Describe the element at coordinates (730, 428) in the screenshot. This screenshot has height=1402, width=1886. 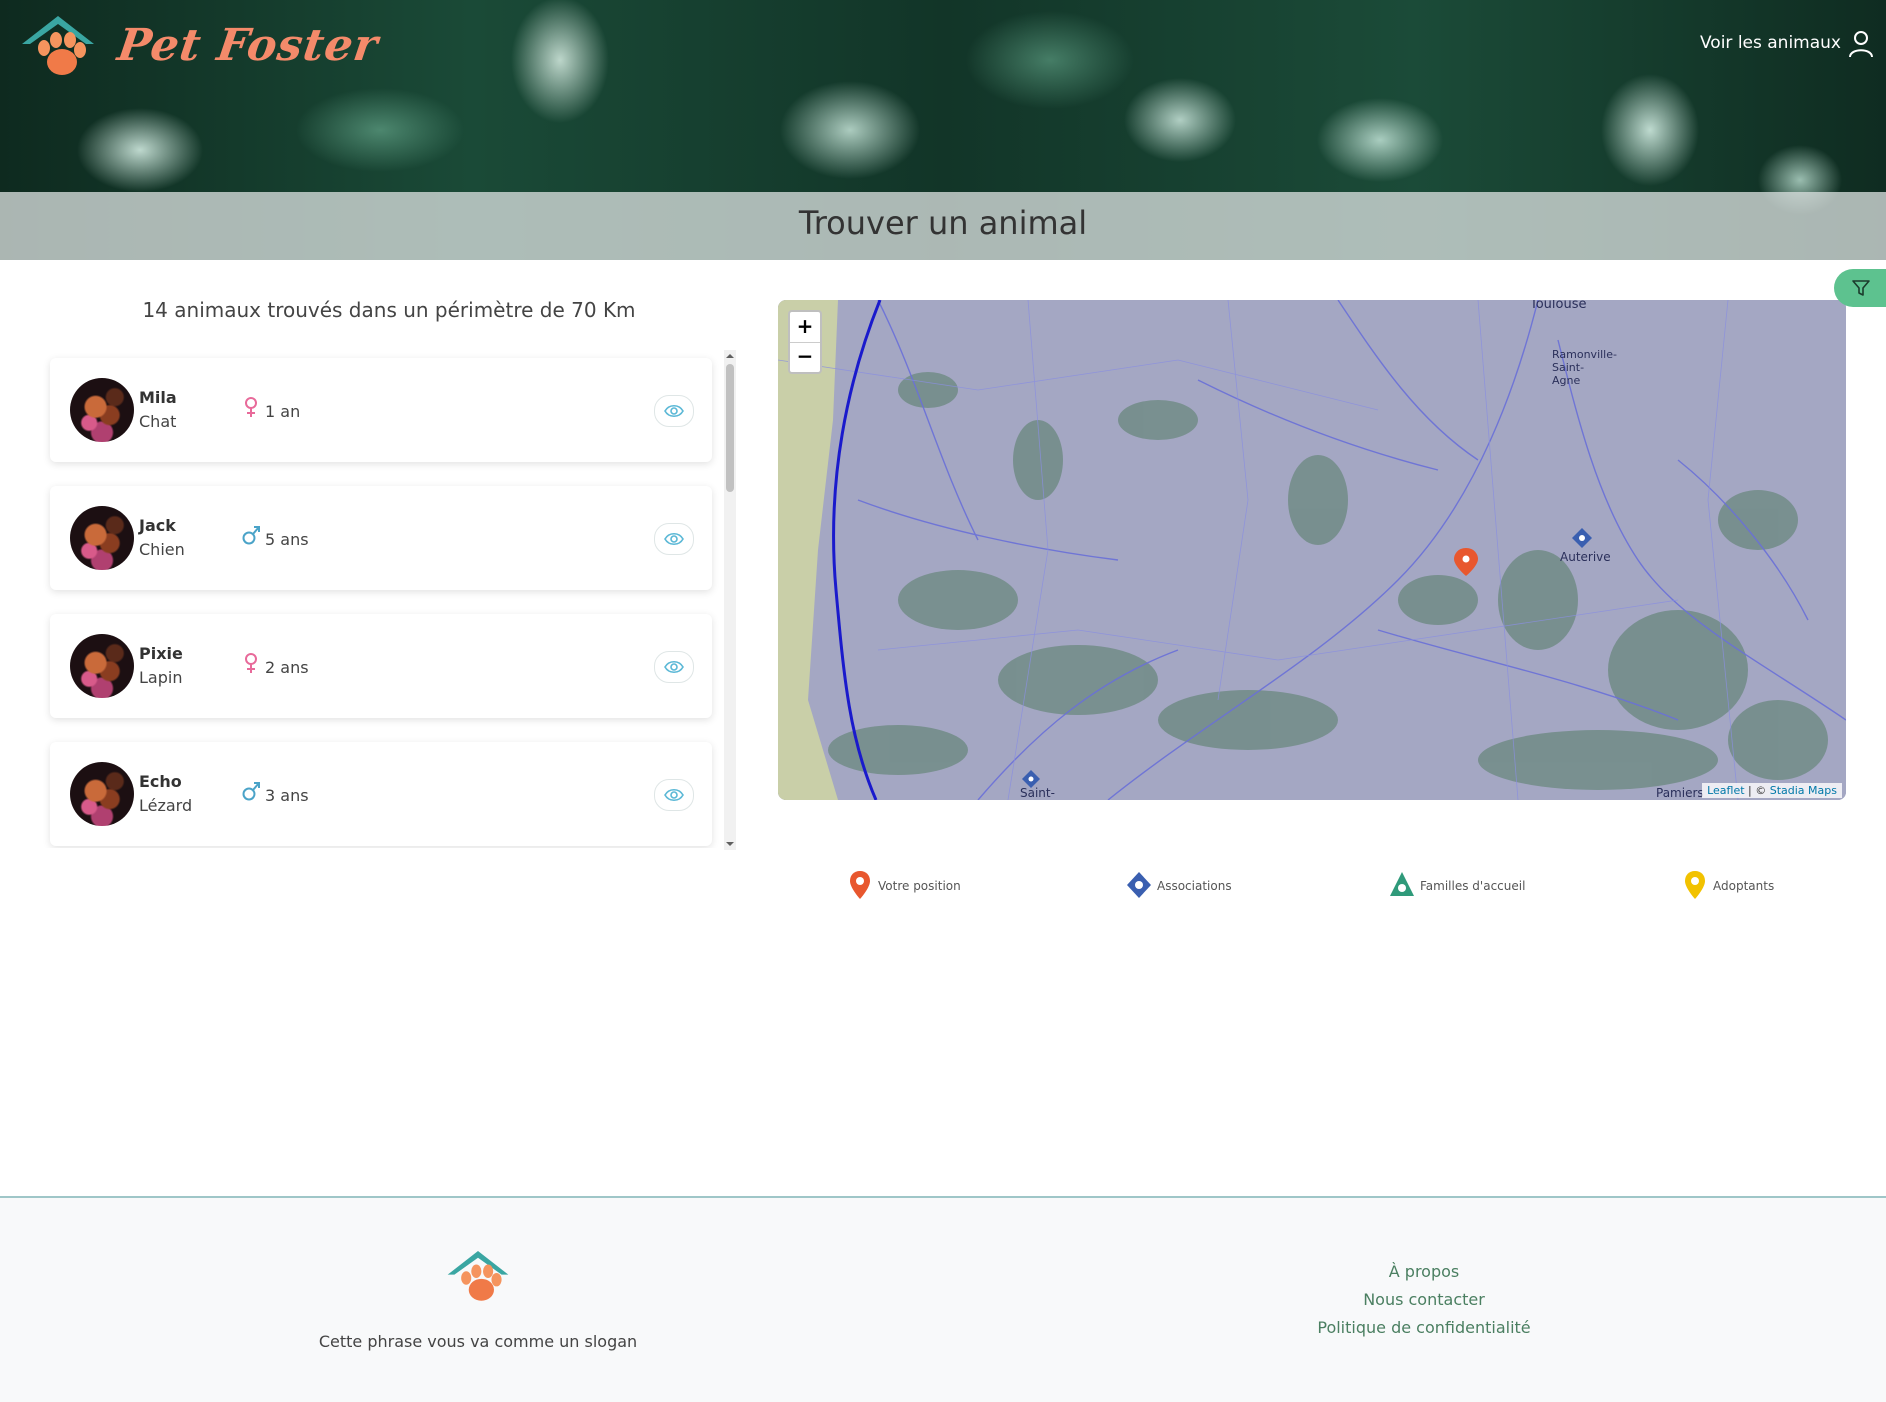
I see `scroll-thumb` at that location.